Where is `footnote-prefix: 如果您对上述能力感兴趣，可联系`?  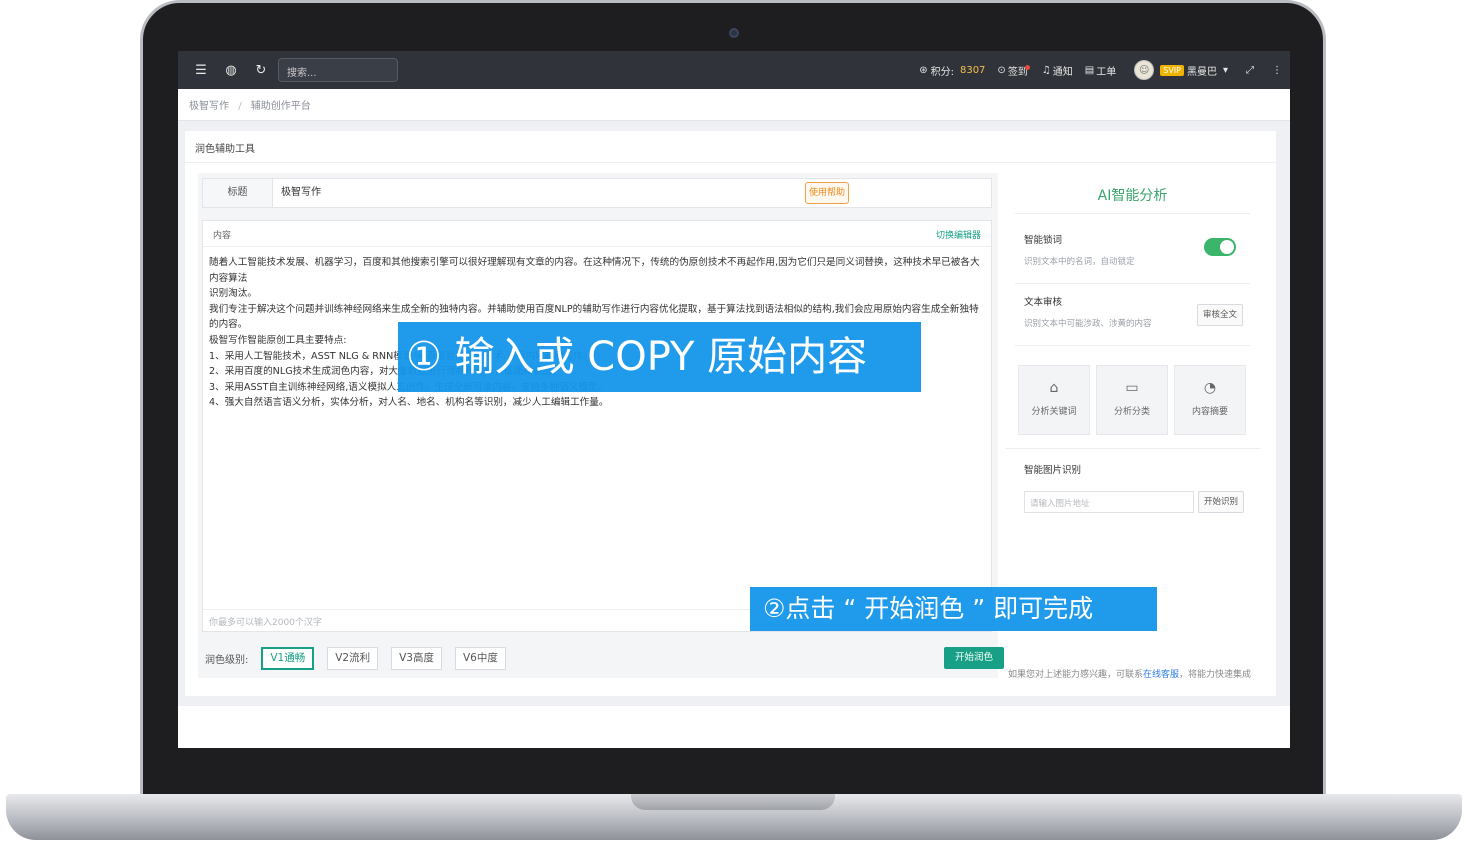
footnote-prefix: 如果您对上述能力感兴趣，可联系 is located at coordinates (1076, 675).